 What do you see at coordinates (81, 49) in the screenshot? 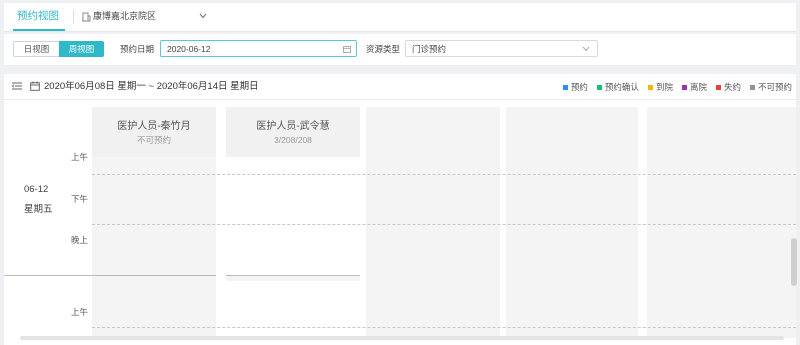
I see `week-view-button: 周视图` at bounding box center [81, 49].